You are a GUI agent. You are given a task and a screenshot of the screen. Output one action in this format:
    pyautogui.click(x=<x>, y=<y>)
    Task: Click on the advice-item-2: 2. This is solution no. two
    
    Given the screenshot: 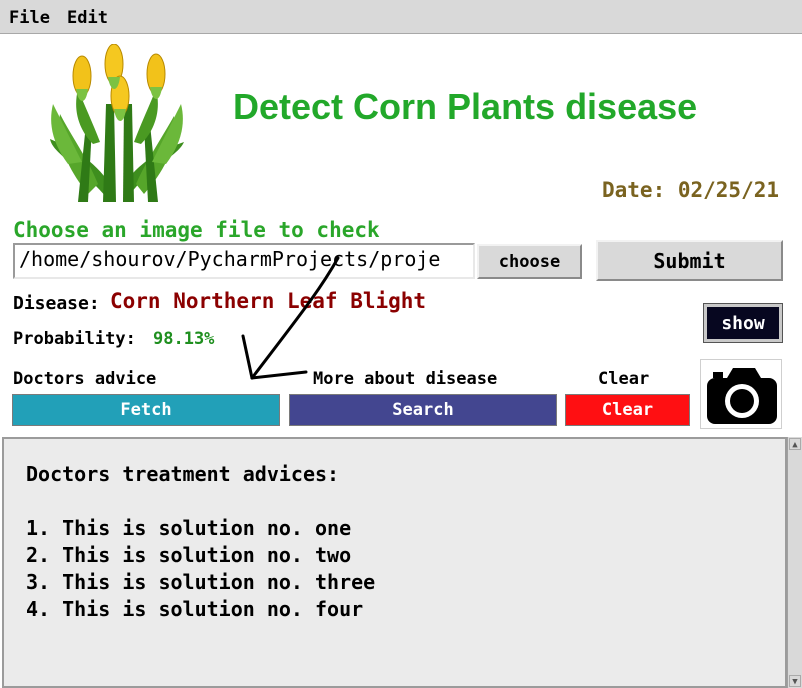 What is the action you would take?
    pyautogui.click(x=189, y=555)
    